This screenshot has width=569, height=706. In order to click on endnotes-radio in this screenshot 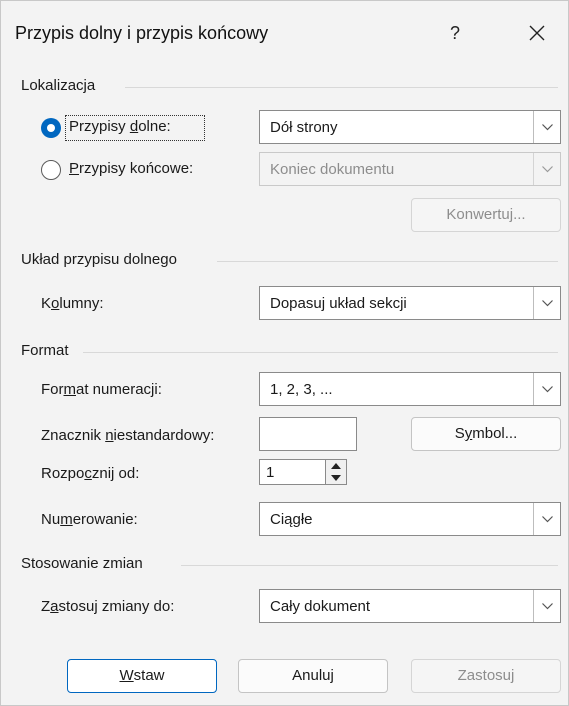, I will do `click(51, 170)`.